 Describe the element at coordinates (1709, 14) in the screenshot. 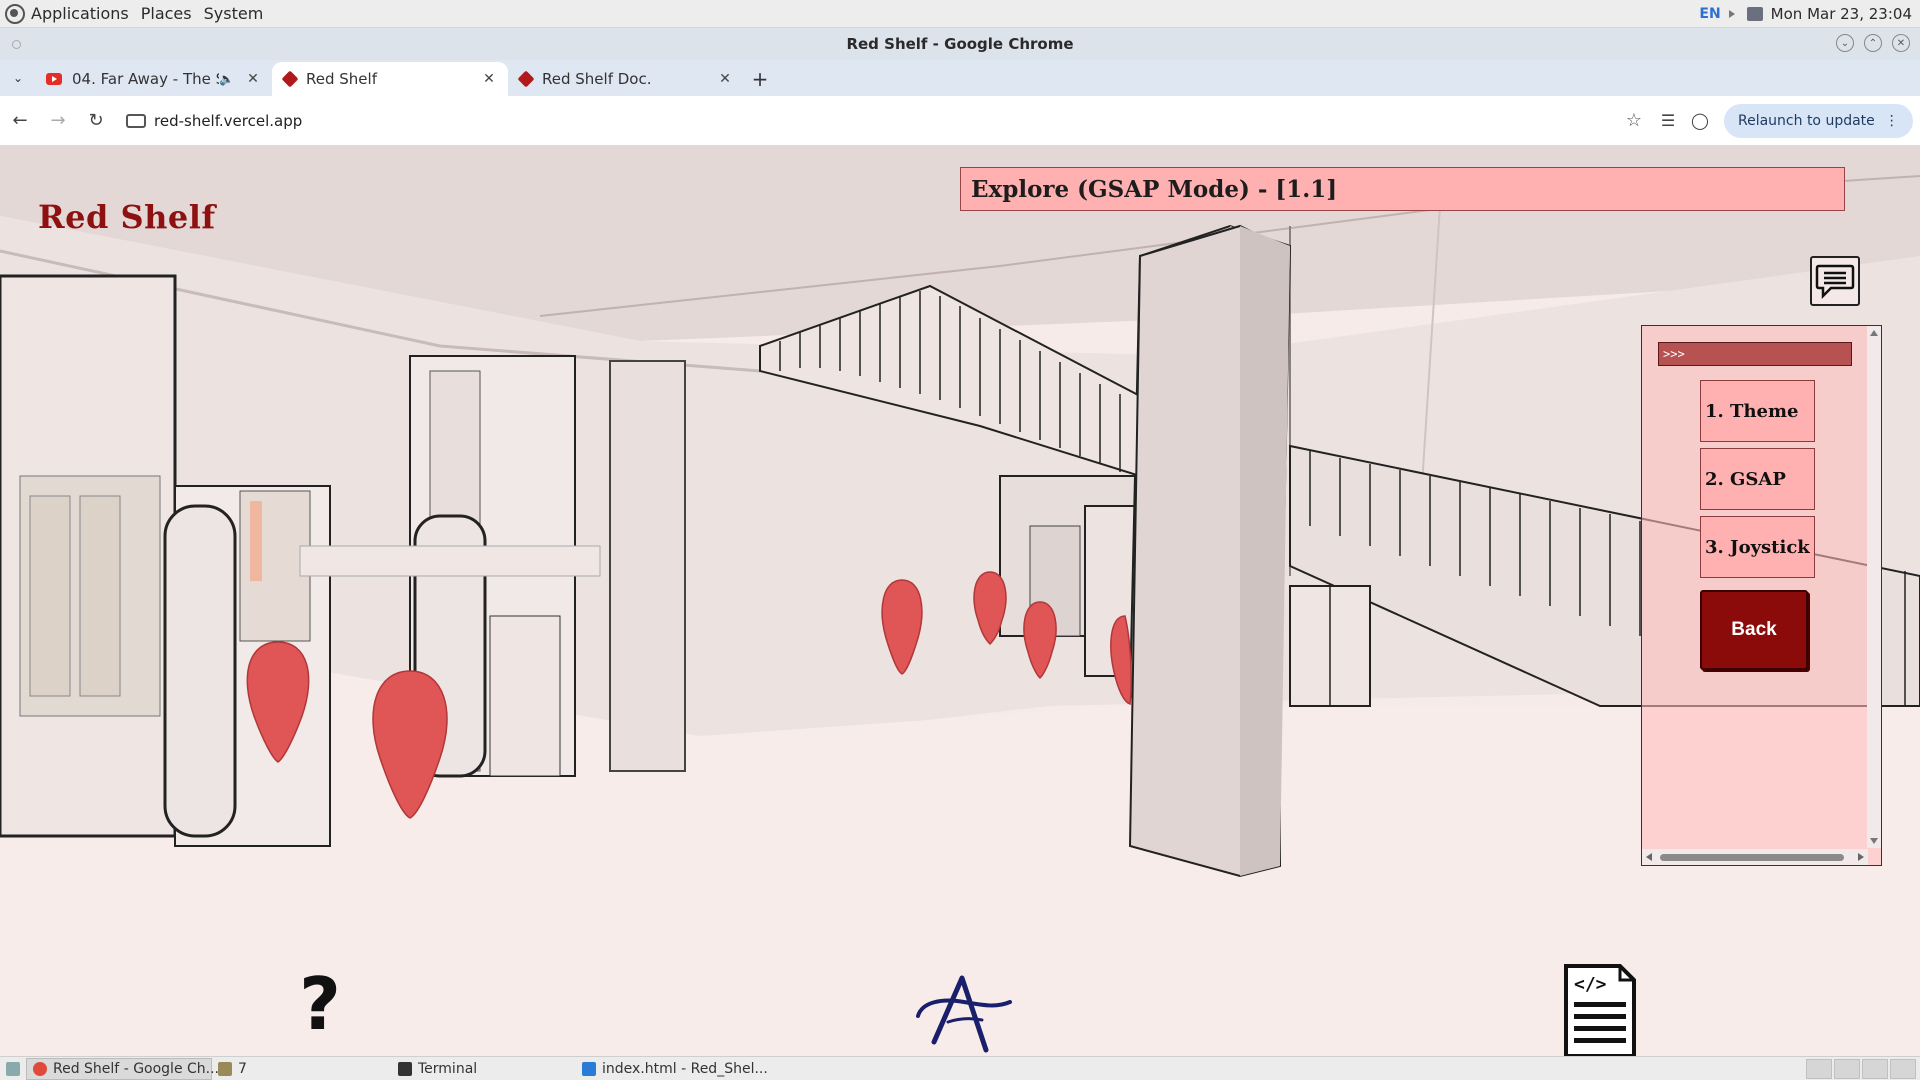

I see `keyboard-language: EN` at that location.